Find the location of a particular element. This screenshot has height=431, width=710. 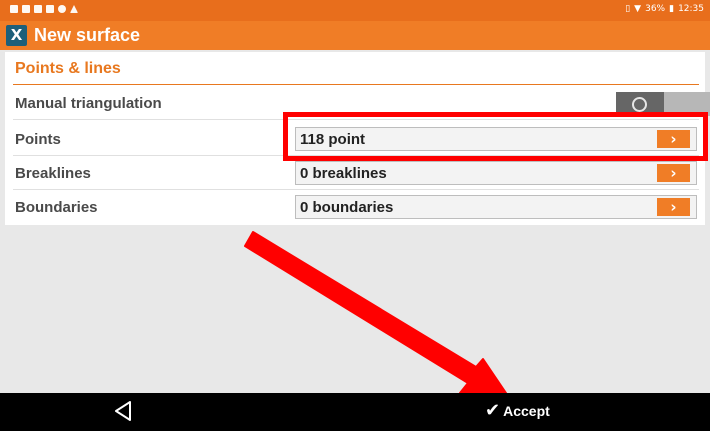

row-breaklines: Breaklines 0 breaklines › is located at coordinates (356, 174).